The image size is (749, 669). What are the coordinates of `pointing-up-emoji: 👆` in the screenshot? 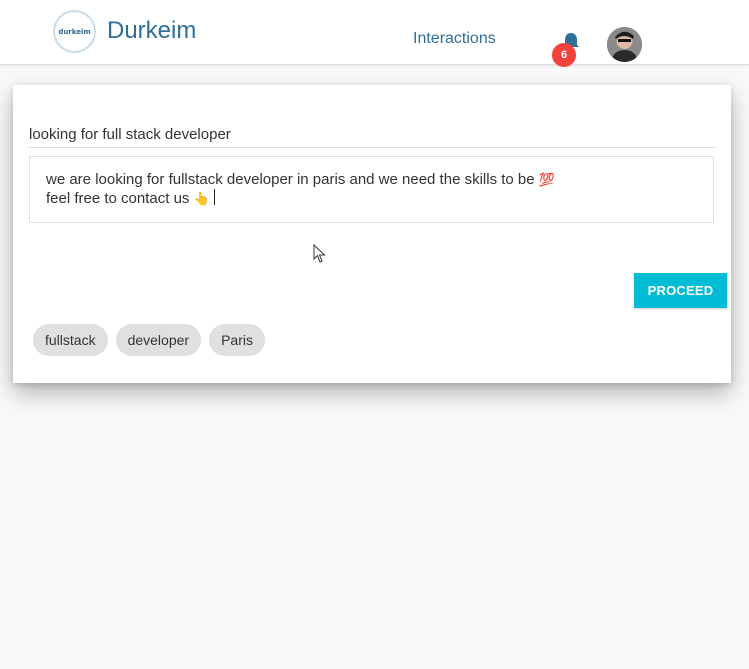 It's located at (201, 199).